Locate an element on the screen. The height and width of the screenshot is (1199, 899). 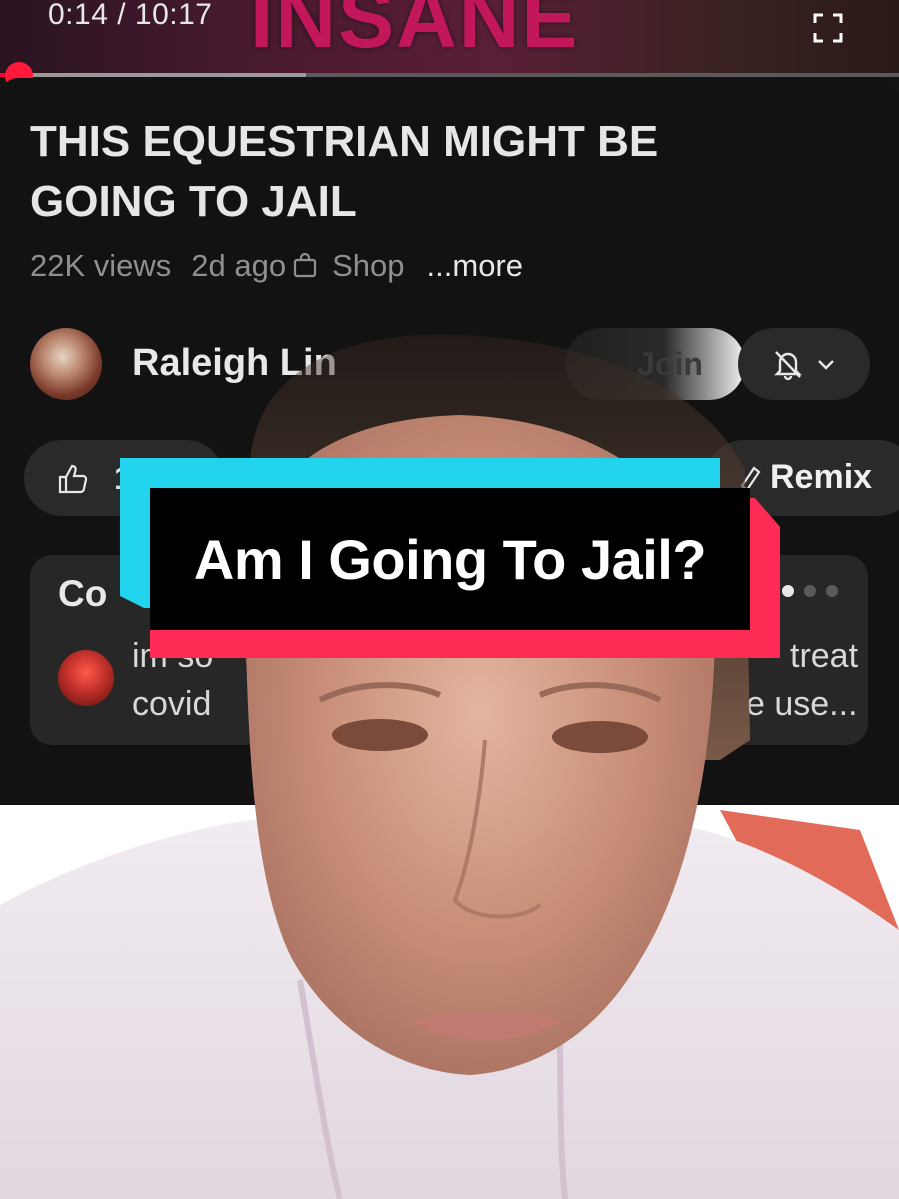
more-link: ...more is located at coordinates (475, 266).